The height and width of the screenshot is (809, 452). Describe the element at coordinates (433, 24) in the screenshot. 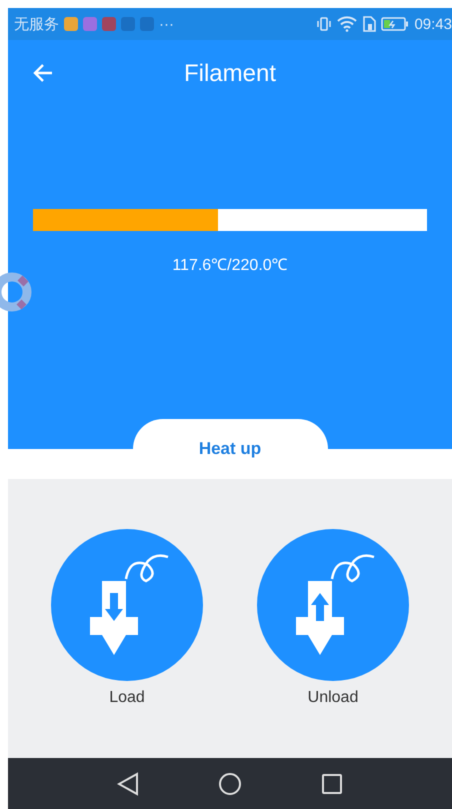

I see `clock-text: 09:43` at that location.